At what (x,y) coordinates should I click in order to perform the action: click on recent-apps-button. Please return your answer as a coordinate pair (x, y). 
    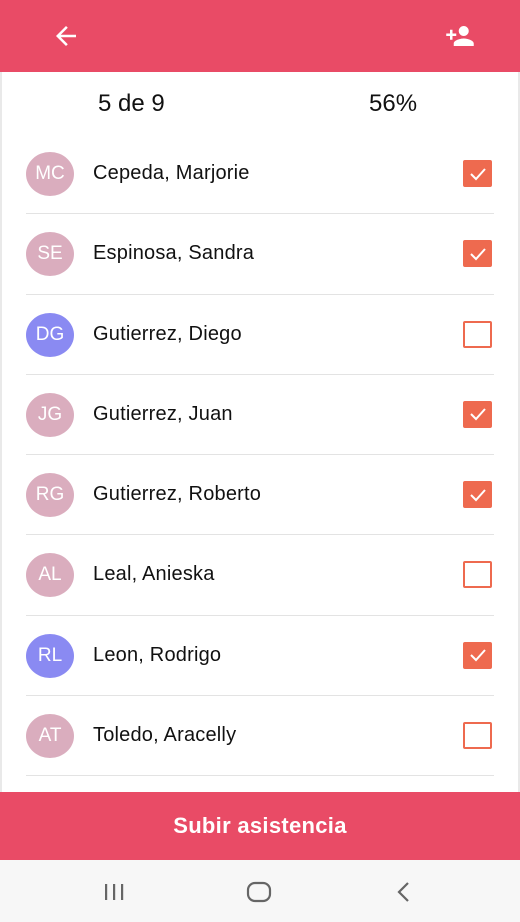
    Looking at the image, I should click on (114, 892).